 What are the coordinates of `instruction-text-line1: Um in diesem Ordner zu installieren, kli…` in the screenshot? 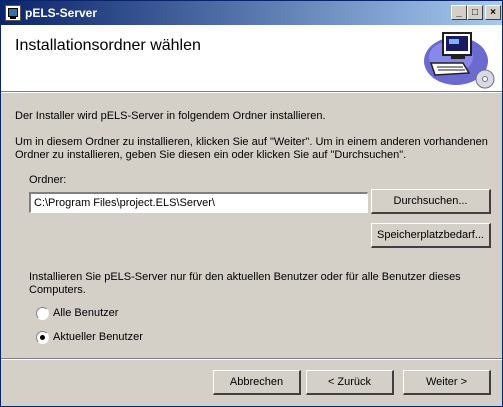 It's located at (251, 142).